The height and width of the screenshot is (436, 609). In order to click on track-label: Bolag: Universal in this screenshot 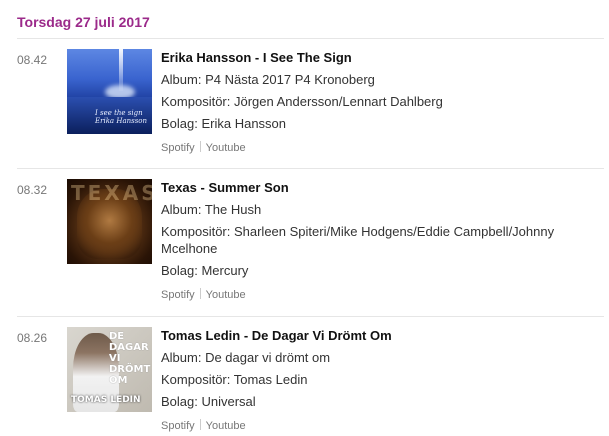, I will do `click(208, 401)`.